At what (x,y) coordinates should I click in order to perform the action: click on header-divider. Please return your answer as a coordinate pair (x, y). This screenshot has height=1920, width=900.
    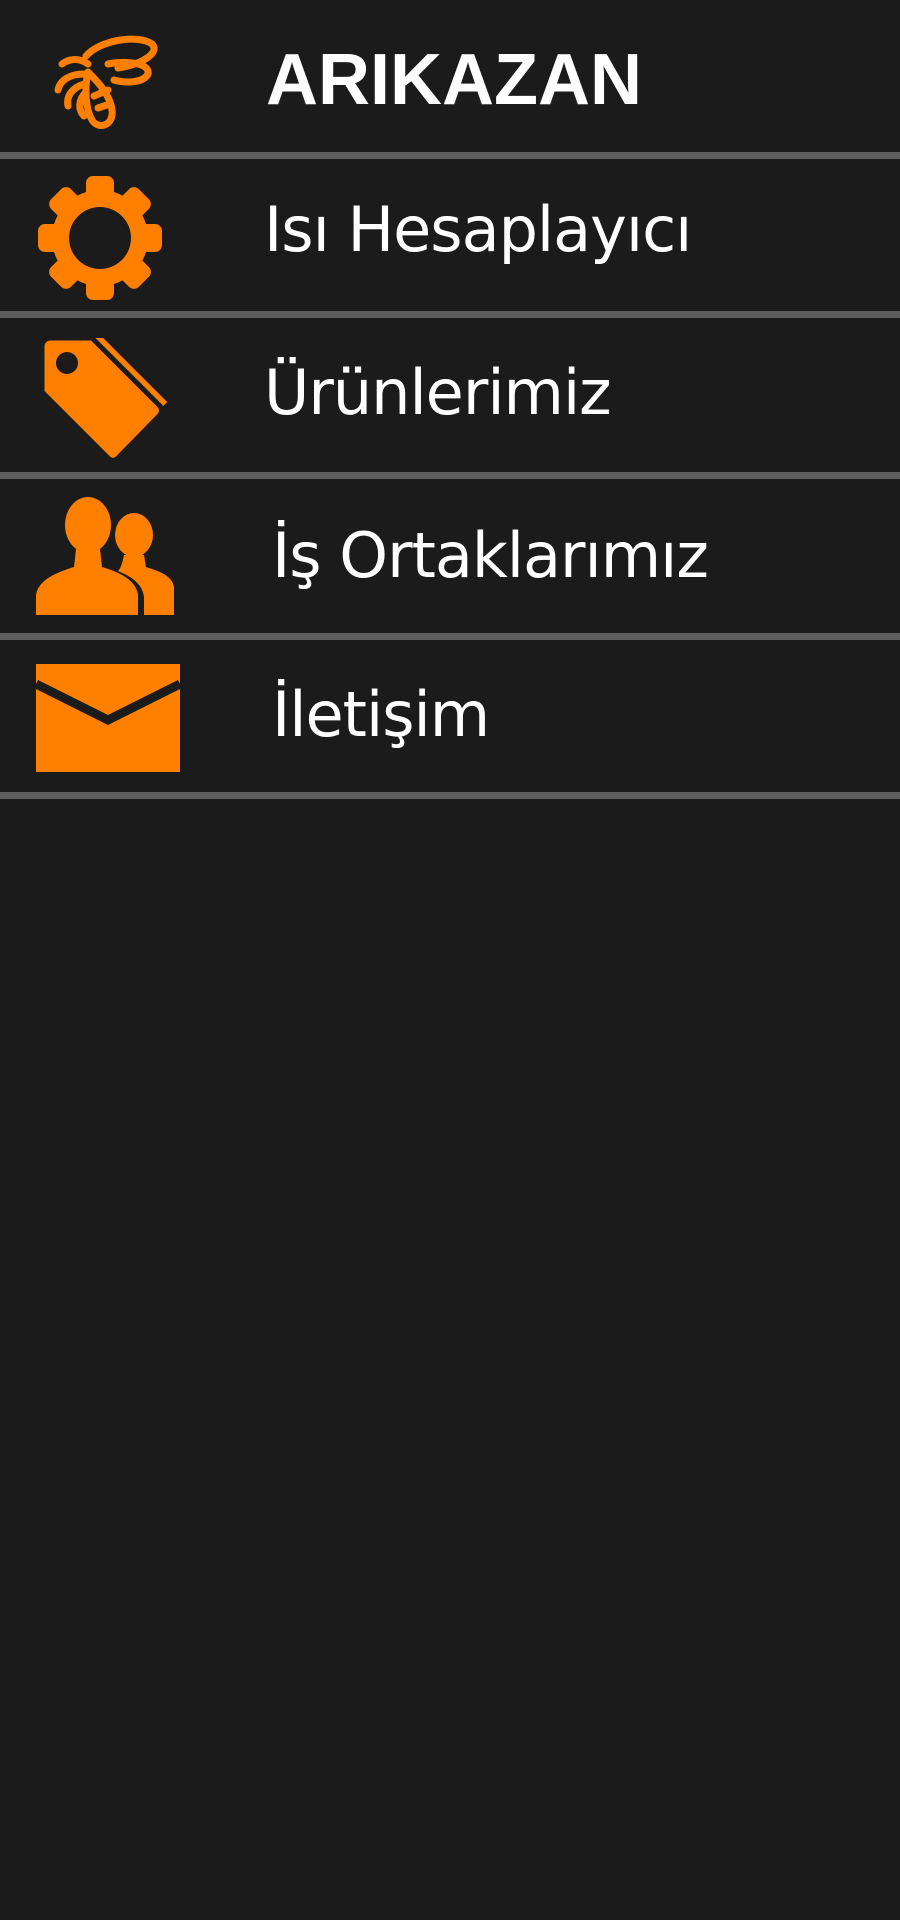
    Looking at the image, I should click on (450, 155).